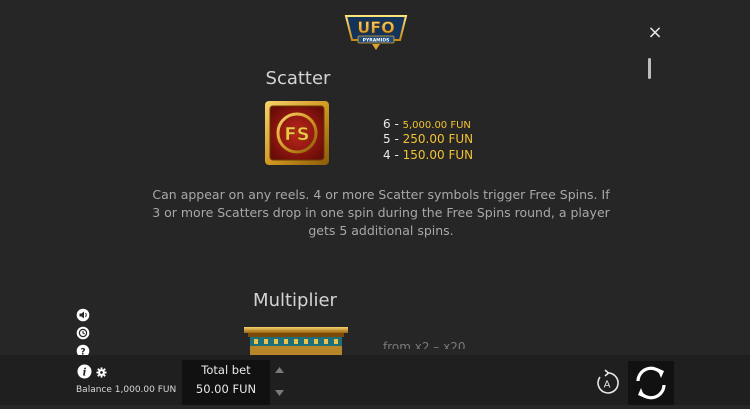  I want to click on total-bet-value: 50.00 FUN, so click(226, 389).